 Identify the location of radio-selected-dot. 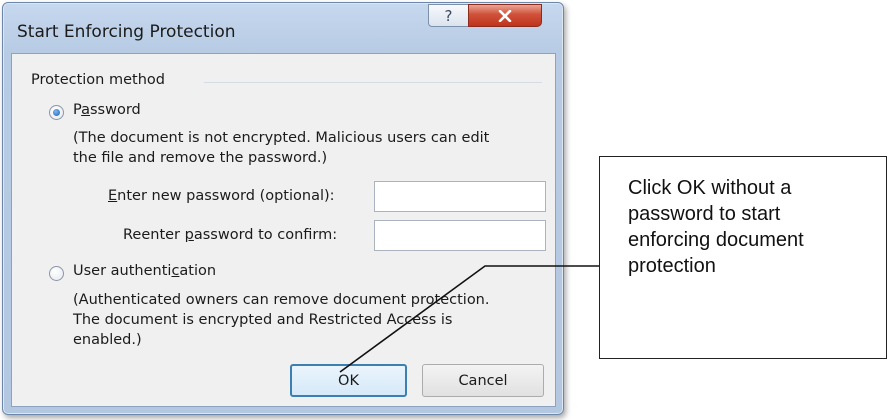
(56, 112).